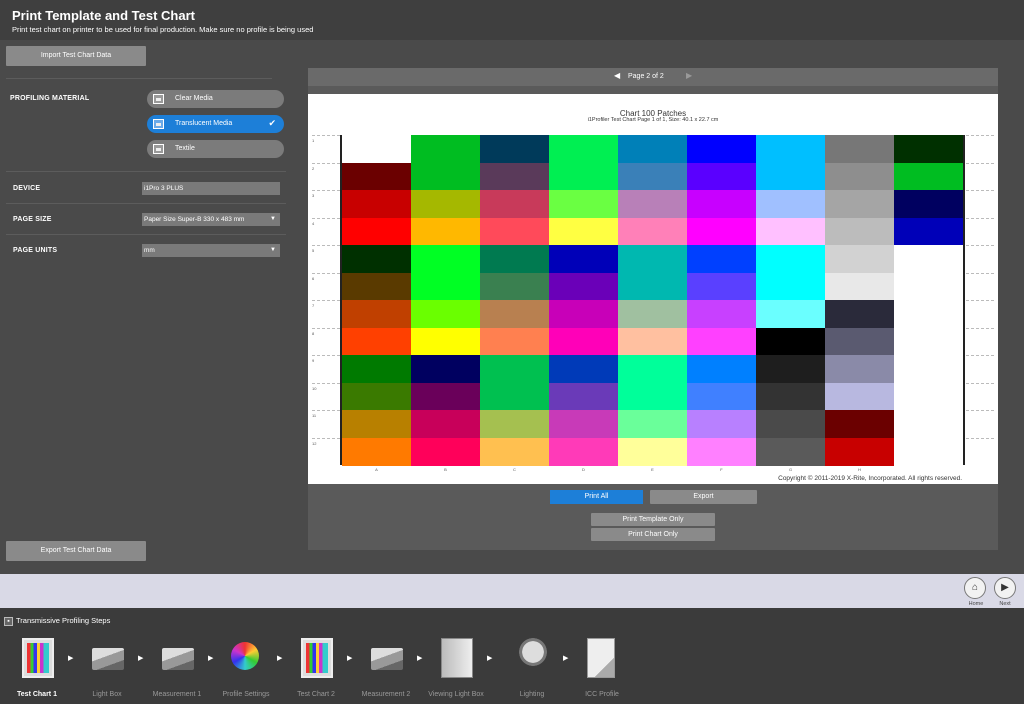 The image size is (1024, 704). Describe the element at coordinates (445, 469) in the screenshot. I see `column-label: B` at that location.